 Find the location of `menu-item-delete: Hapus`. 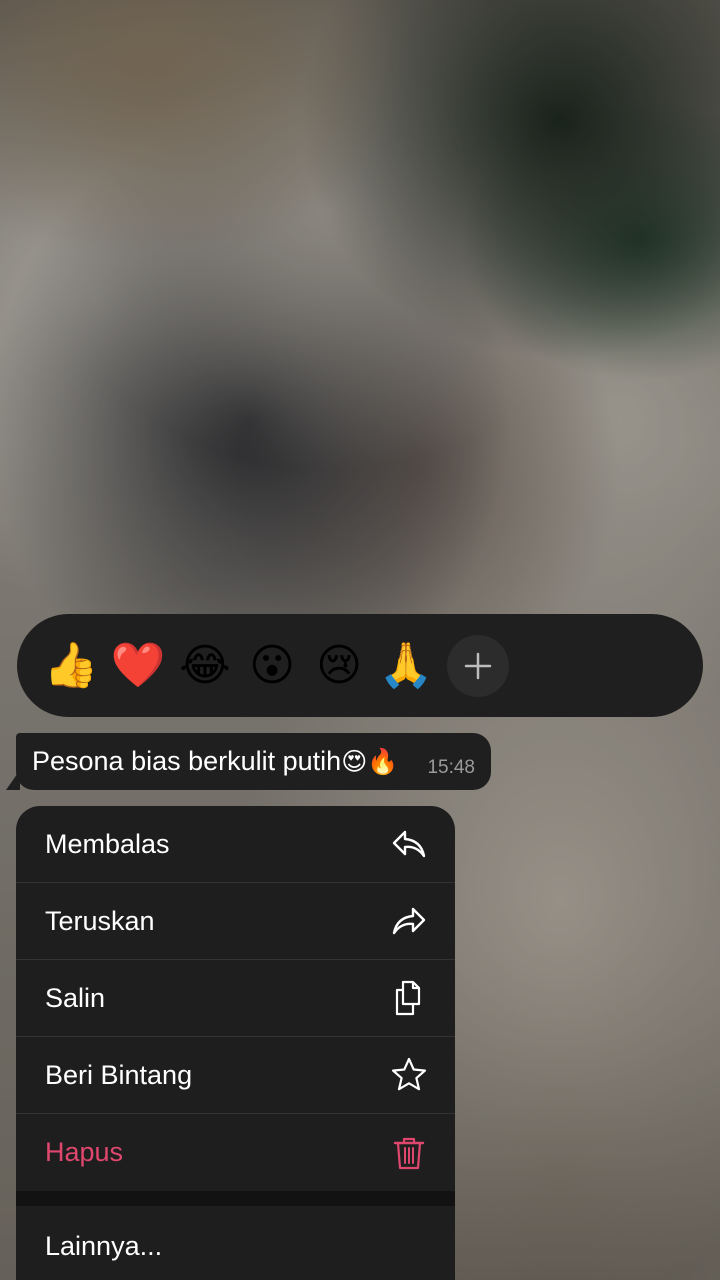

menu-item-delete: Hapus is located at coordinates (235, 1152).